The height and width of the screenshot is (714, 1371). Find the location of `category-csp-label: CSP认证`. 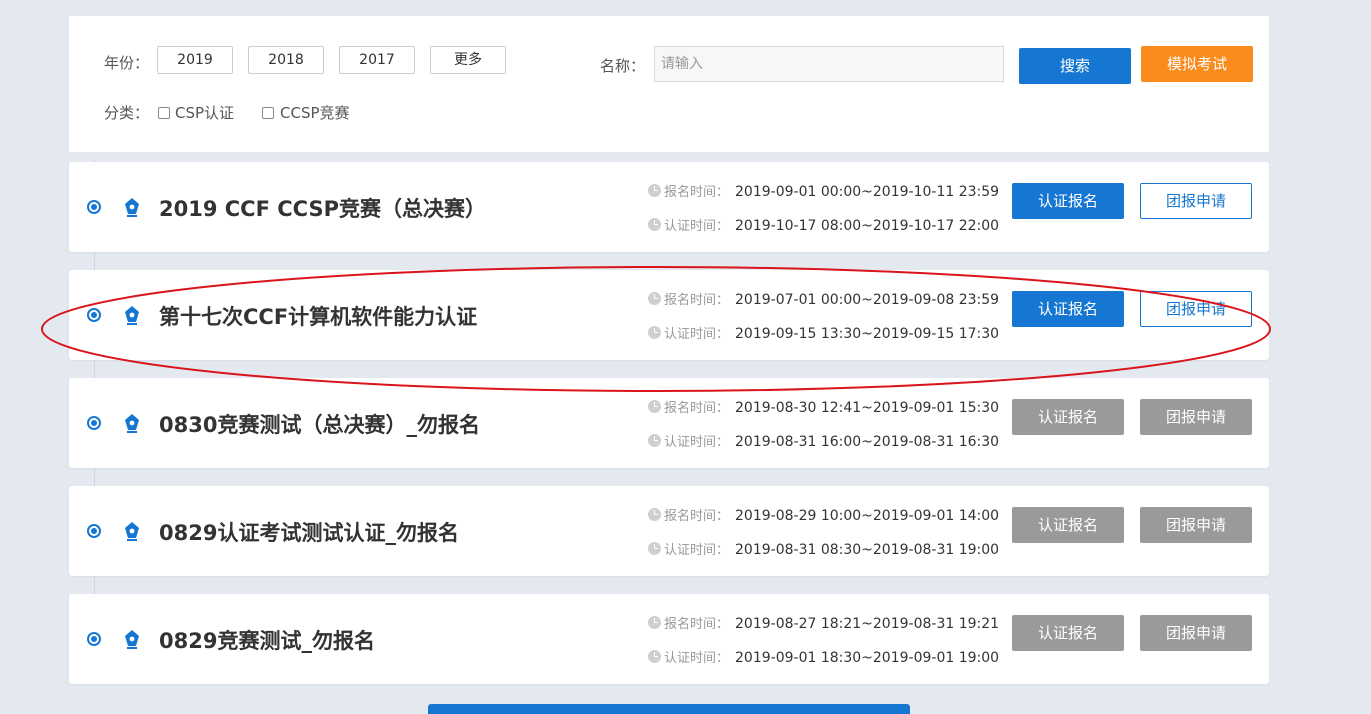

category-csp-label: CSP认证 is located at coordinates (205, 113).